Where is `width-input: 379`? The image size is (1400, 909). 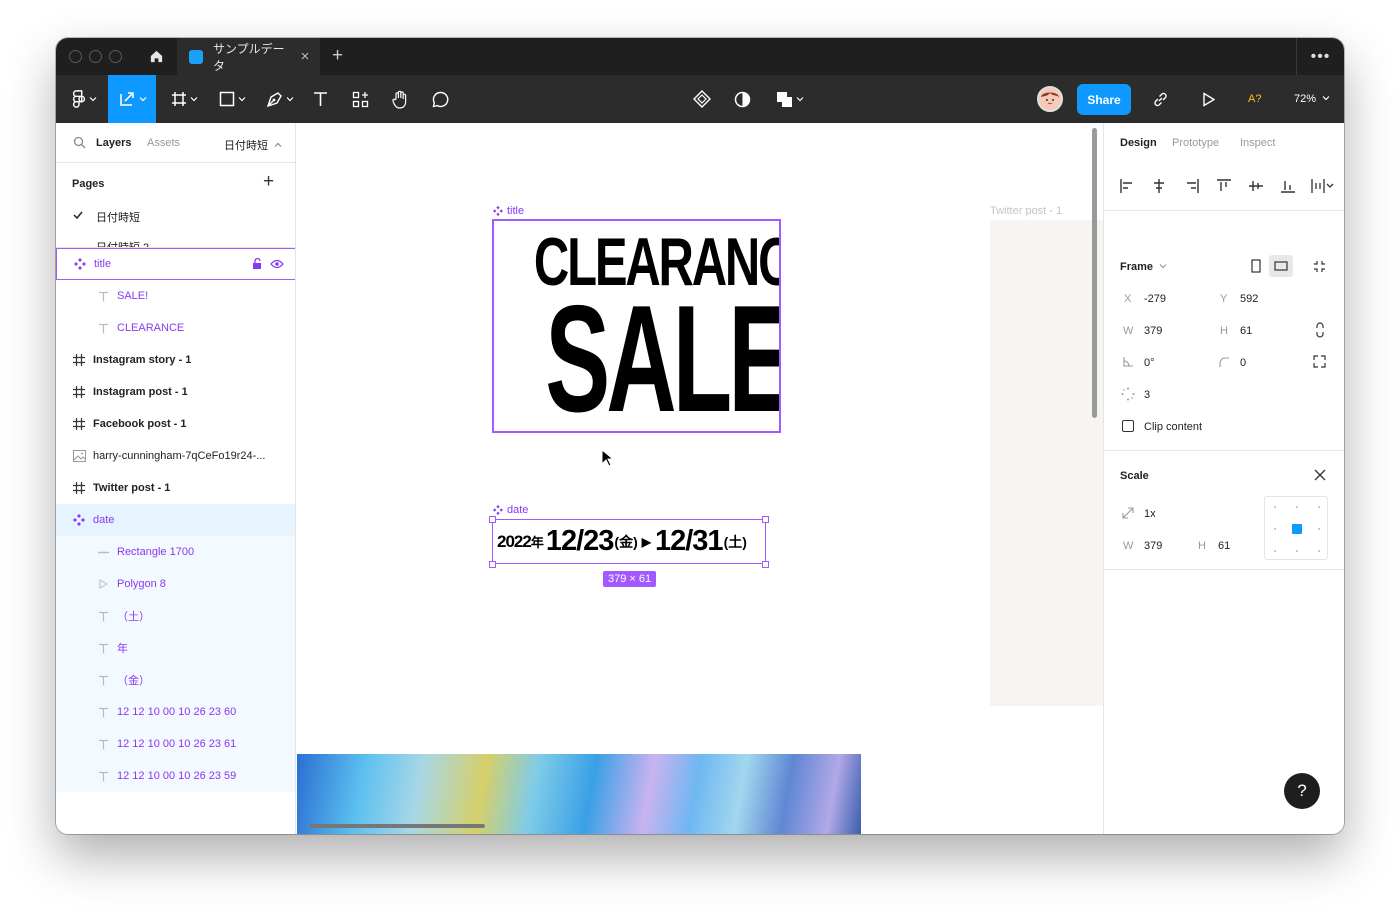 width-input: 379 is located at coordinates (1153, 331).